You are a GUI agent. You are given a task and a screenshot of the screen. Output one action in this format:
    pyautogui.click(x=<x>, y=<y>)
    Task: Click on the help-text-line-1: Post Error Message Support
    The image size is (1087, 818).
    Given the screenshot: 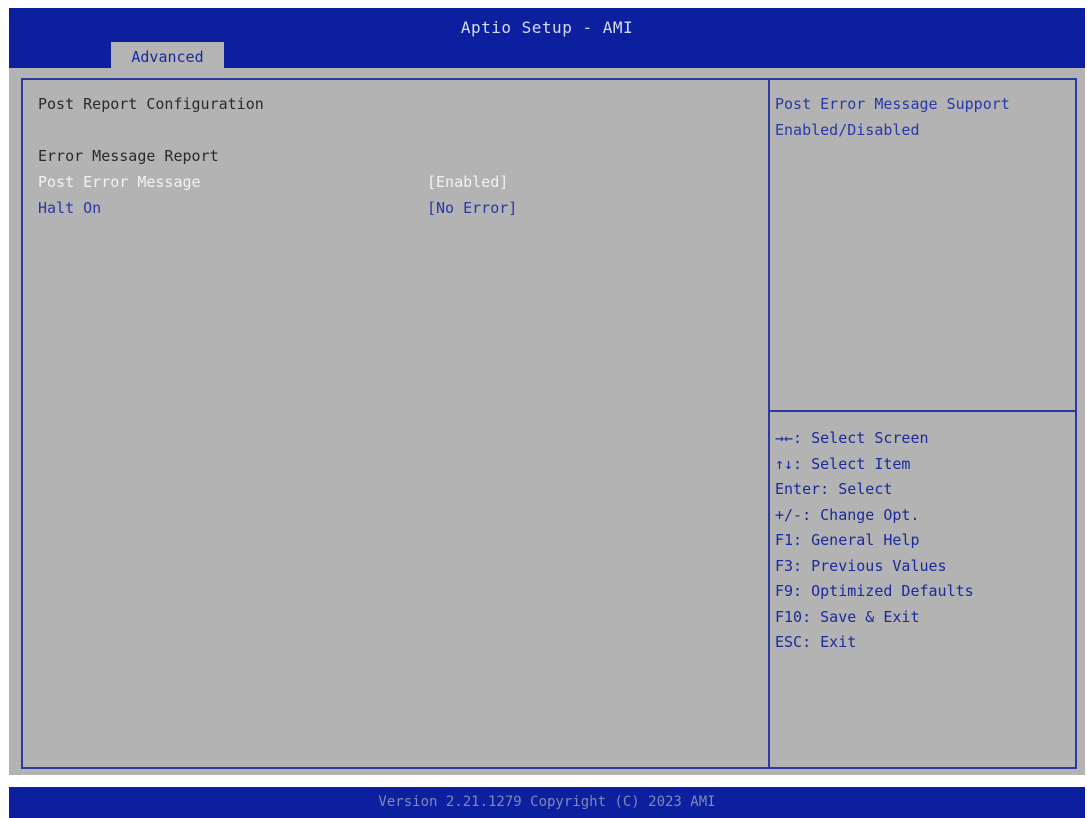 What is the action you would take?
    pyautogui.click(x=892, y=104)
    